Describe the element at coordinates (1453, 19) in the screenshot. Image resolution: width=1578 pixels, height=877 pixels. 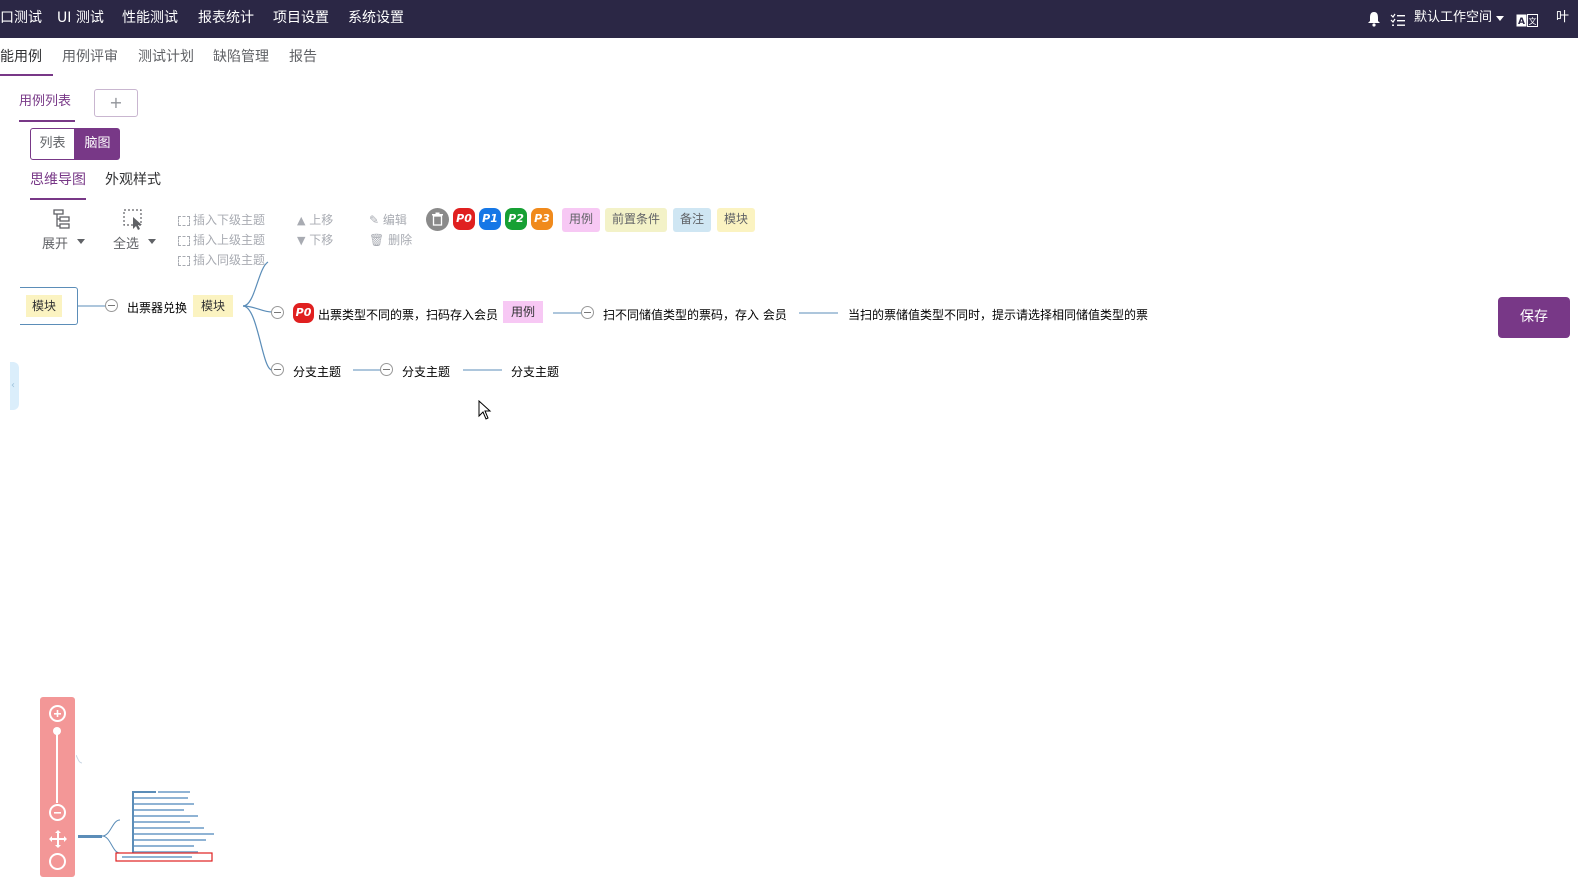
I see `workspace-selector: 默认工作空间` at that location.